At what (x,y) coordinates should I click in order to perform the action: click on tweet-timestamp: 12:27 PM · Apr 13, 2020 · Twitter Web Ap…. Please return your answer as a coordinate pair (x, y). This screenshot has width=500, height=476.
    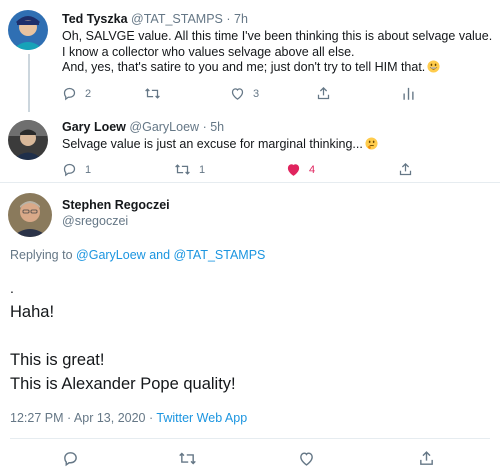
    Looking at the image, I should click on (128, 418).